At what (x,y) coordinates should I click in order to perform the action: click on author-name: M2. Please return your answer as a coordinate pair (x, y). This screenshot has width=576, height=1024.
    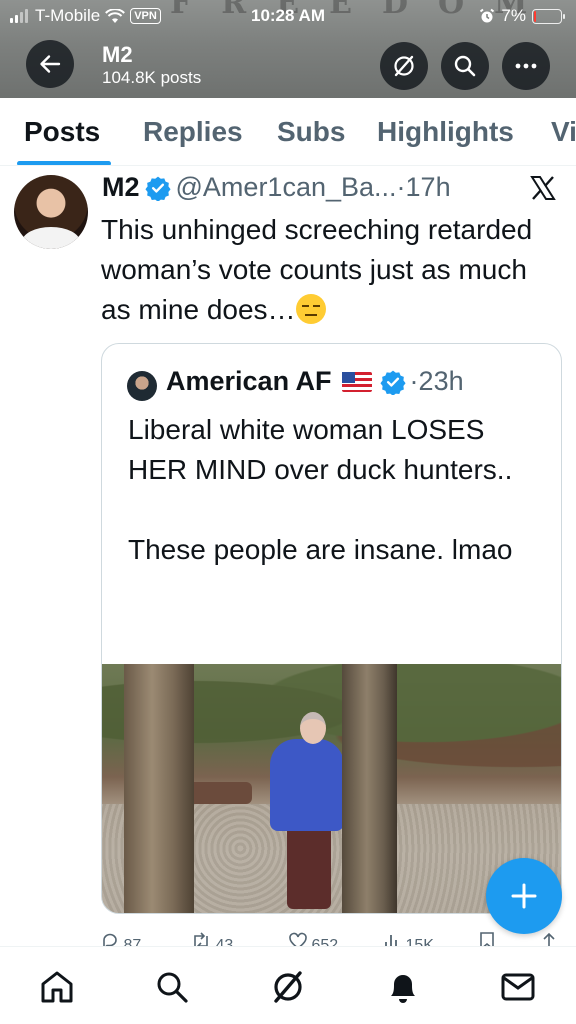
    Looking at the image, I should click on (121, 187).